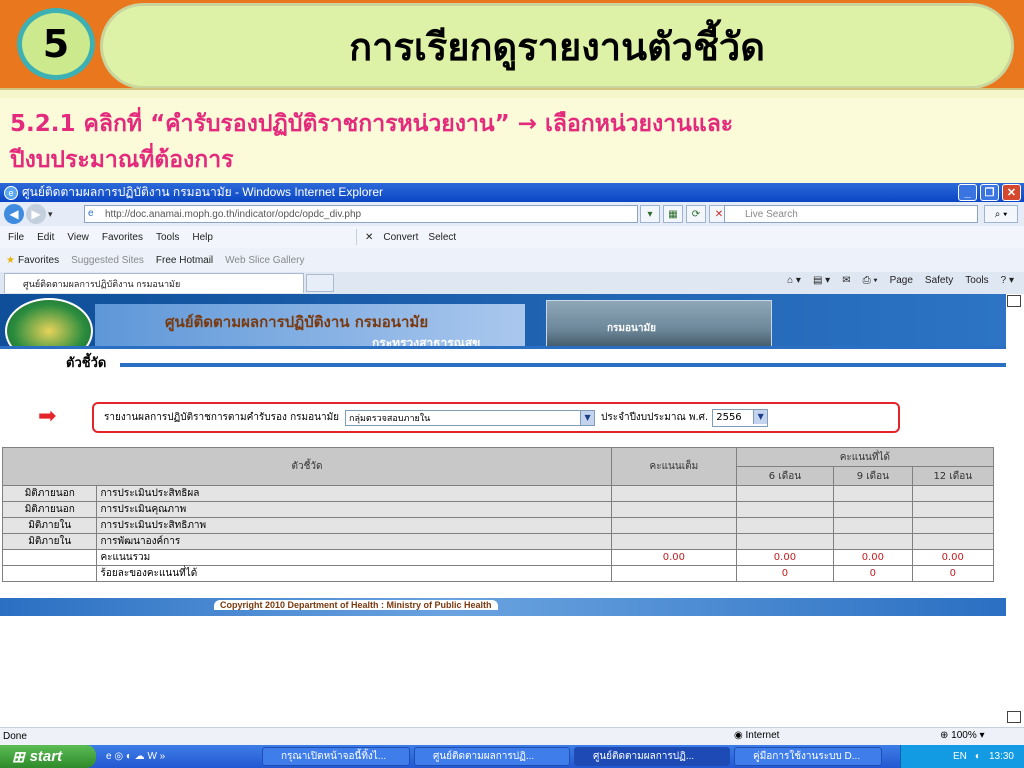 The image size is (1024, 768). I want to click on row-dimension: มิติภายนอก, so click(49, 493).